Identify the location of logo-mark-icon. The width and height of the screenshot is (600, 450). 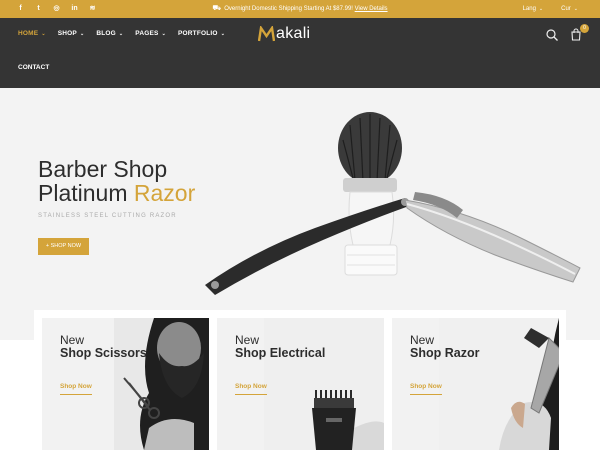
(266, 34).